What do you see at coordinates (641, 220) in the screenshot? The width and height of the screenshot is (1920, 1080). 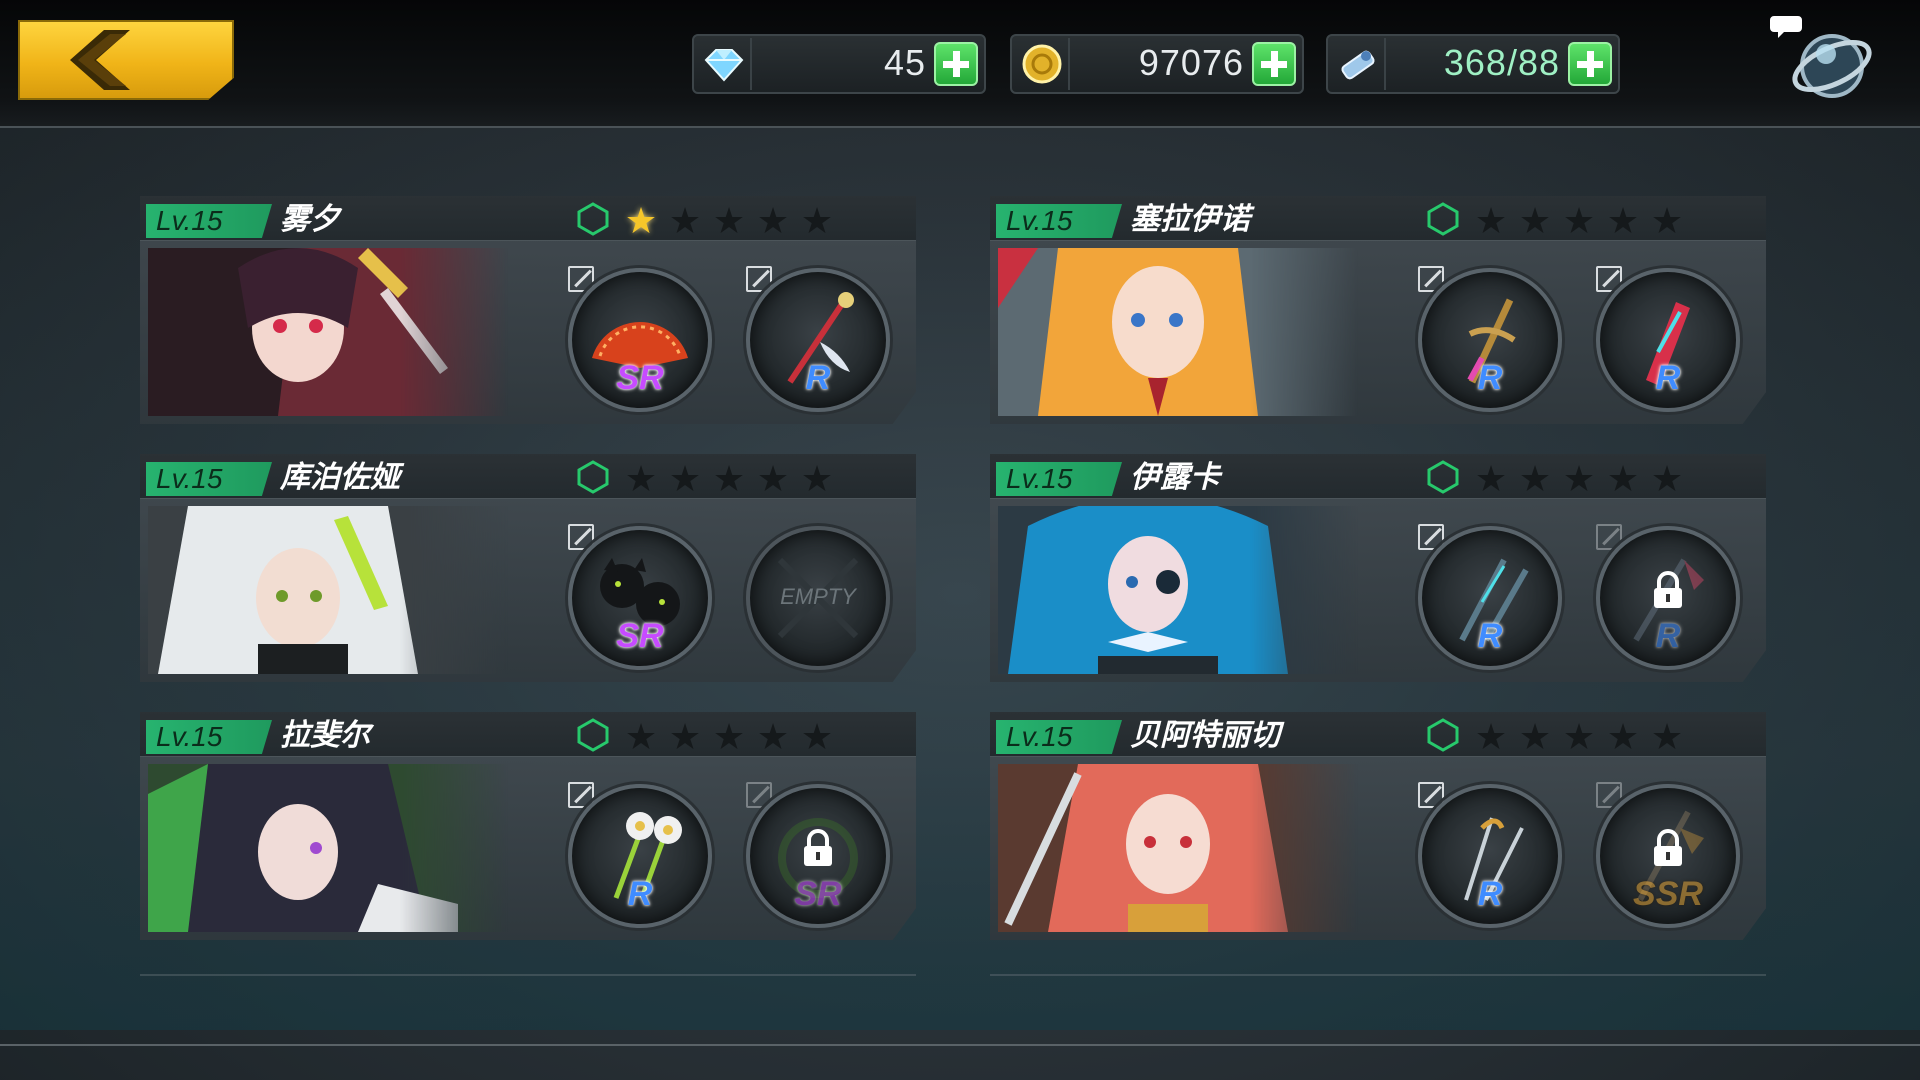 I see `star-filled-icon: ★` at bounding box center [641, 220].